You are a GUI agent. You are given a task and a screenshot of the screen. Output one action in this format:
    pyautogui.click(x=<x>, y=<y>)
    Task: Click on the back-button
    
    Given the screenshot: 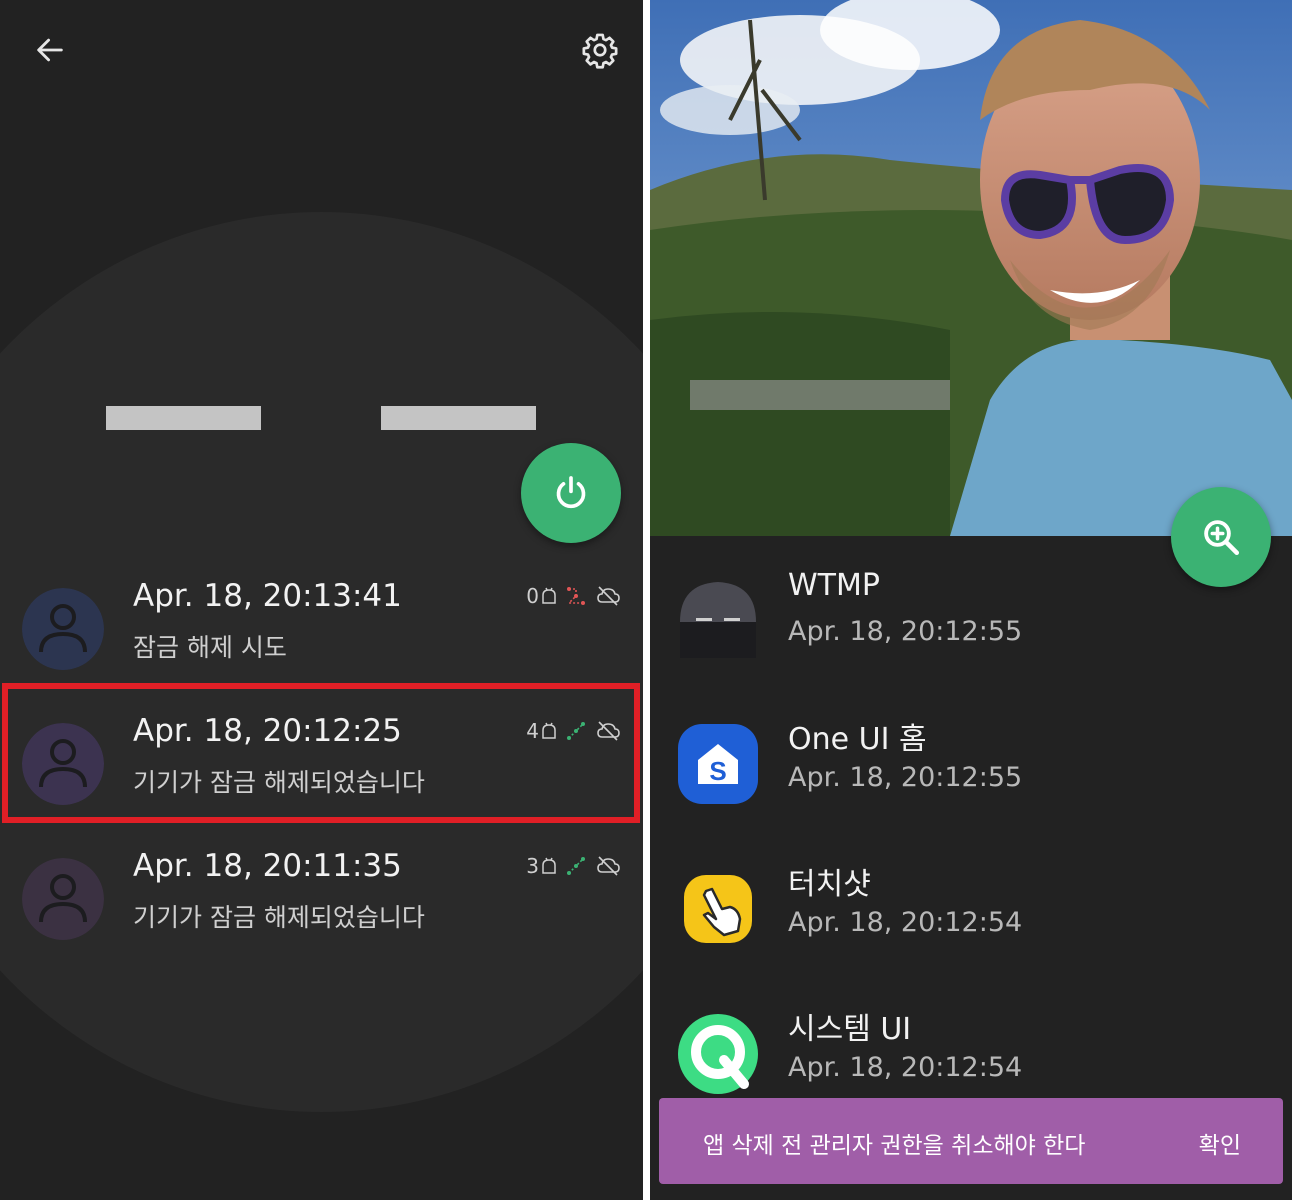 What is the action you would take?
    pyautogui.click(x=50, y=50)
    